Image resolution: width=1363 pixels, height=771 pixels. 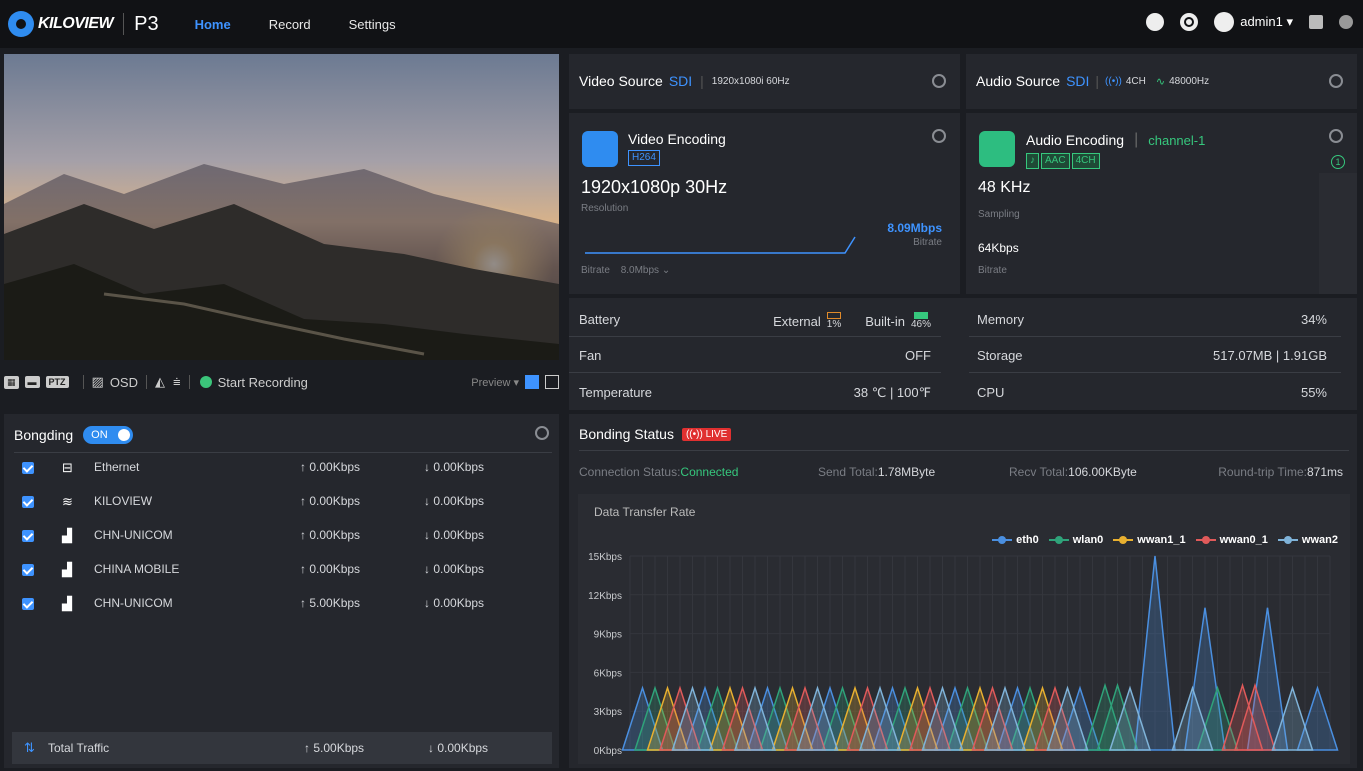 What do you see at coordinates (1338, 233) in the screenshot?
I see `channel-scroll-strip` at bounding box center [1338, 233].